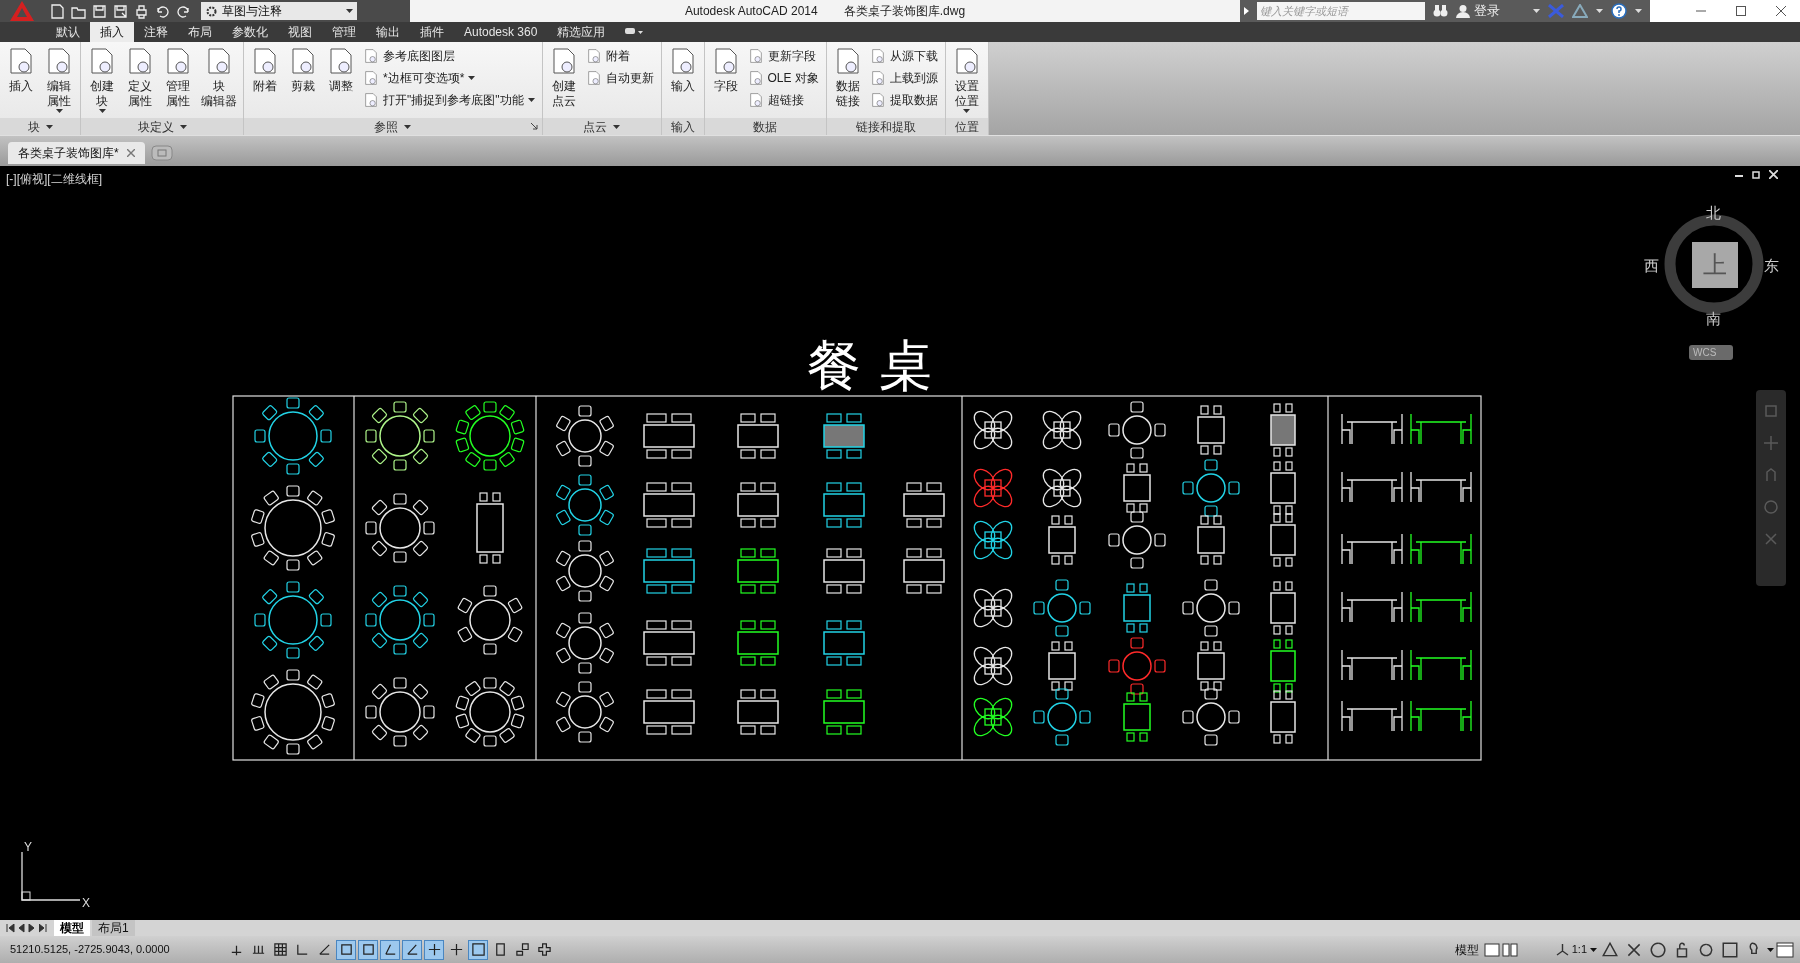 The image size is (1800, 963). Describe the element at coordinates (155, 126) in the screenshot. I see `panel-title: 块定义` at that location.